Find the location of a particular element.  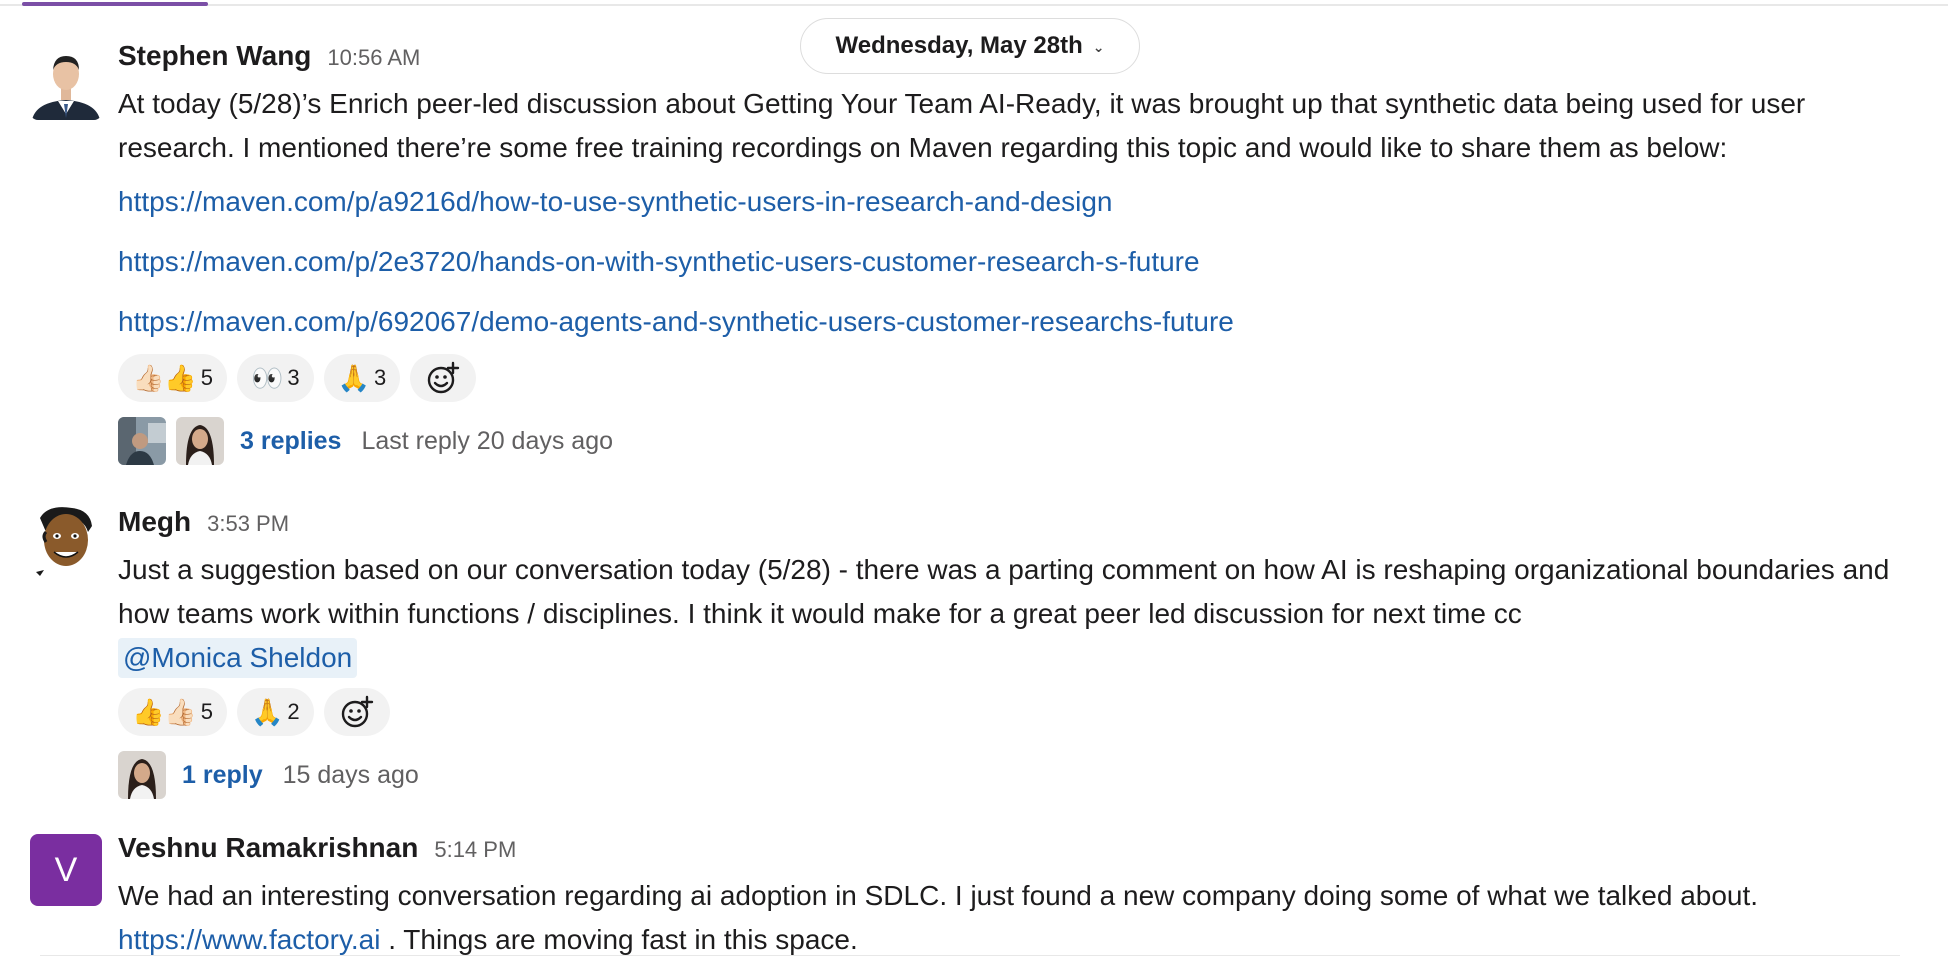

link: https://www.factory.ai is located at coordinates (249, 939).